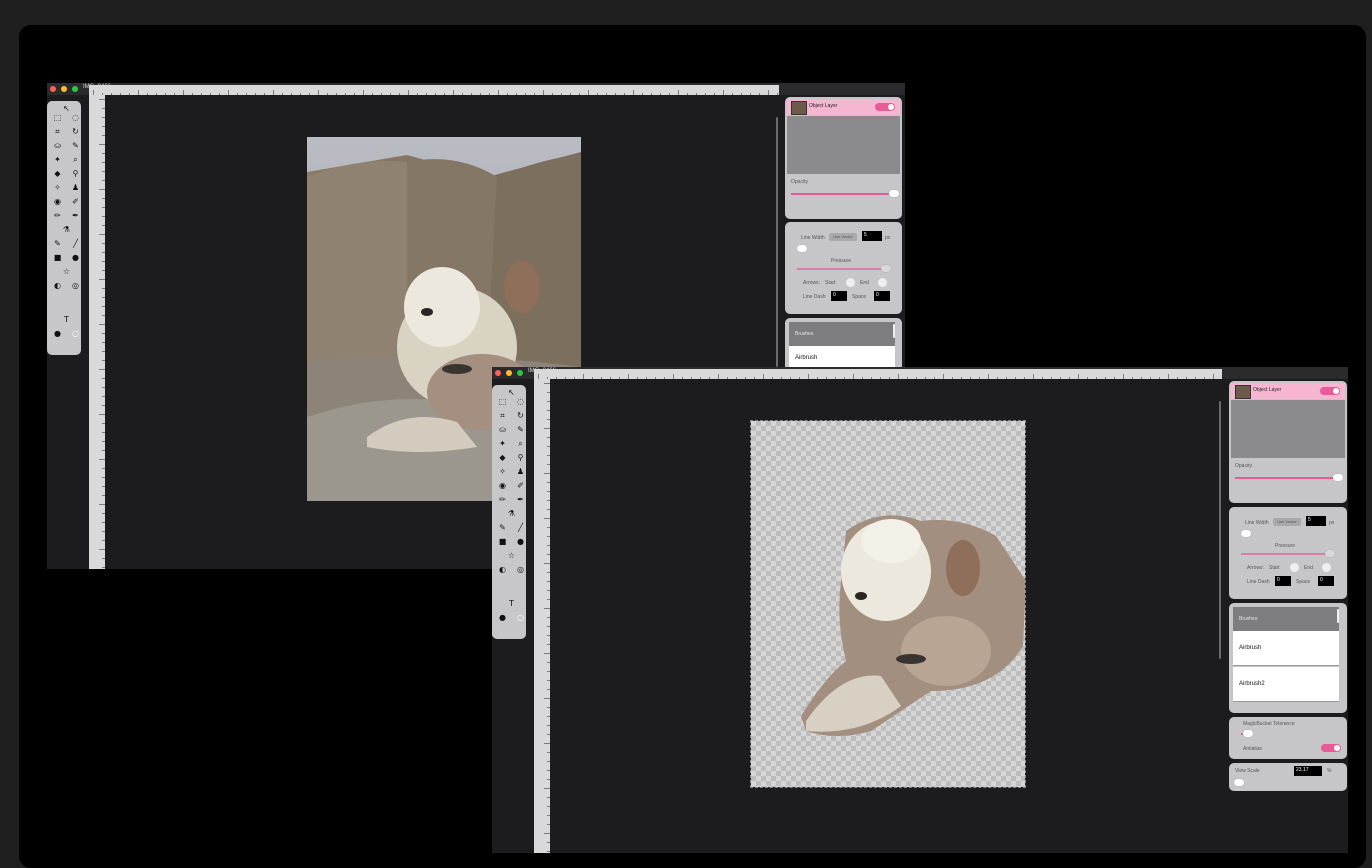  I want to click on antialias-toggle, so click(1331, 748).